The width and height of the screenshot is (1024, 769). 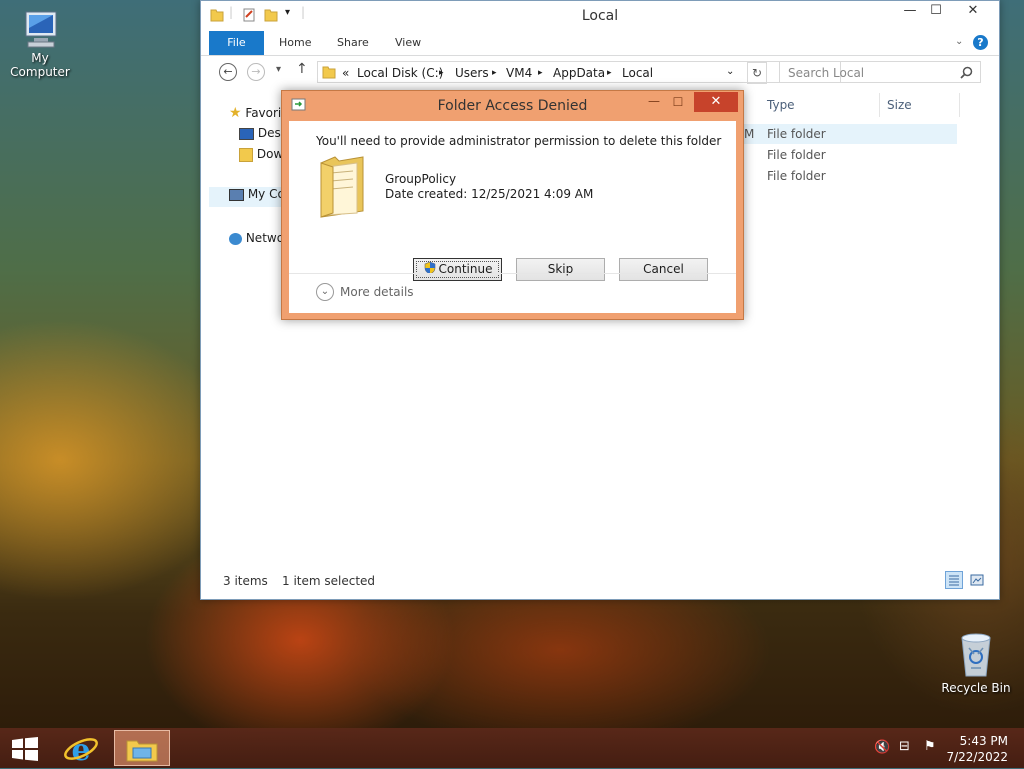 I want to click on details-view-icon, so click(x=954, y=580).